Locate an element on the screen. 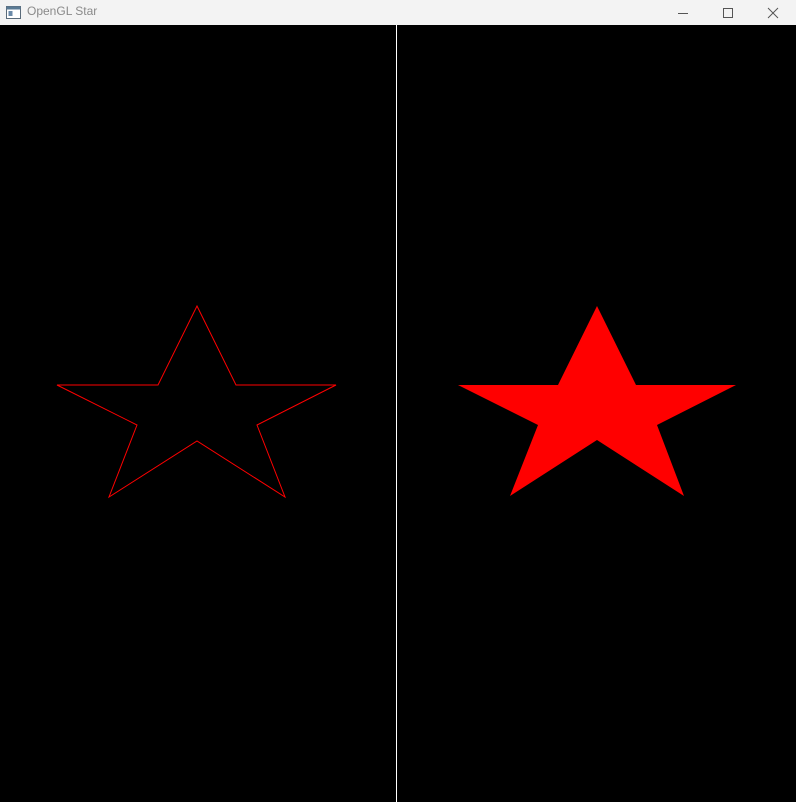  minimize-button is located at coordinates (683, 12).